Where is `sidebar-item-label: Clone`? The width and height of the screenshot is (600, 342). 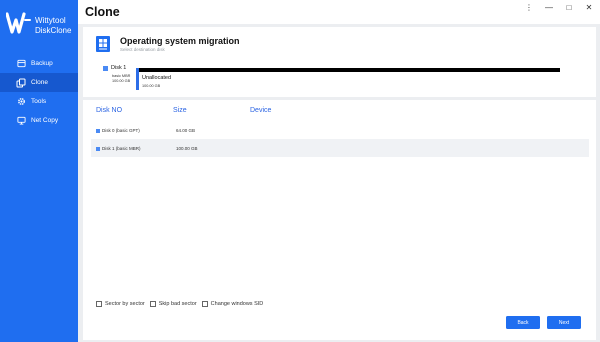 sidebar-item-label: Clone is located at coordinates (39, 82).